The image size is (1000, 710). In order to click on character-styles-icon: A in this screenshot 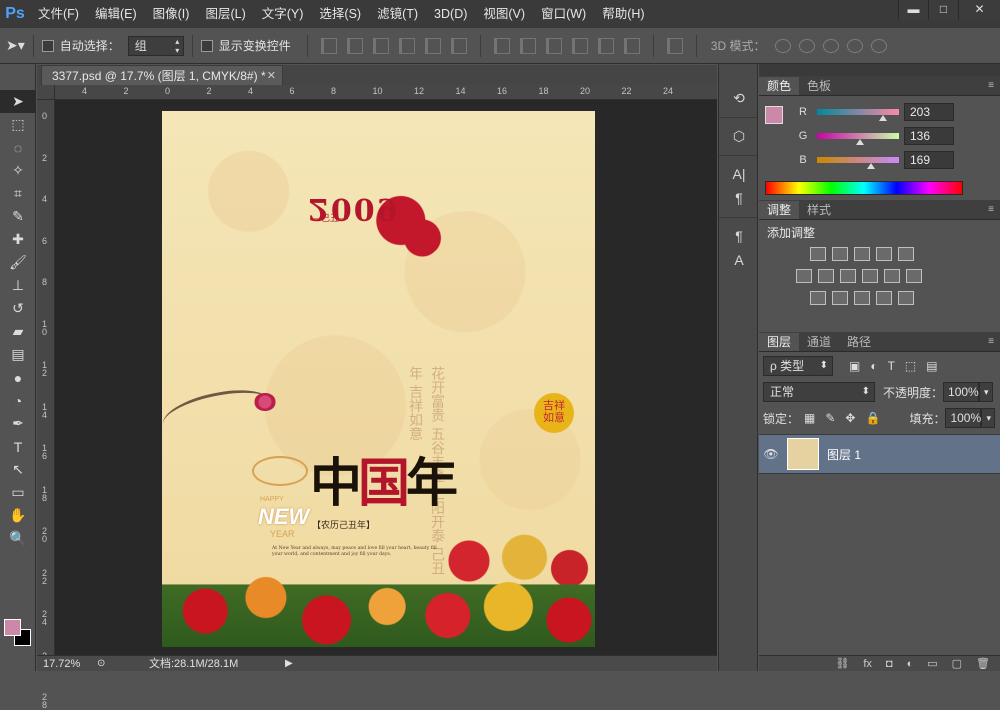, I will do `click(739, 260)`.